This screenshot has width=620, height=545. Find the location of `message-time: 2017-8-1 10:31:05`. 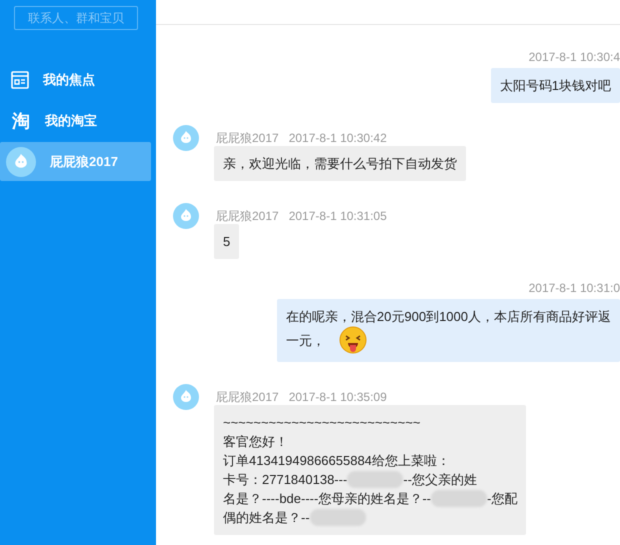

message-time: 2017-8-1 10:31:05 is located at coordinates (337, 216).